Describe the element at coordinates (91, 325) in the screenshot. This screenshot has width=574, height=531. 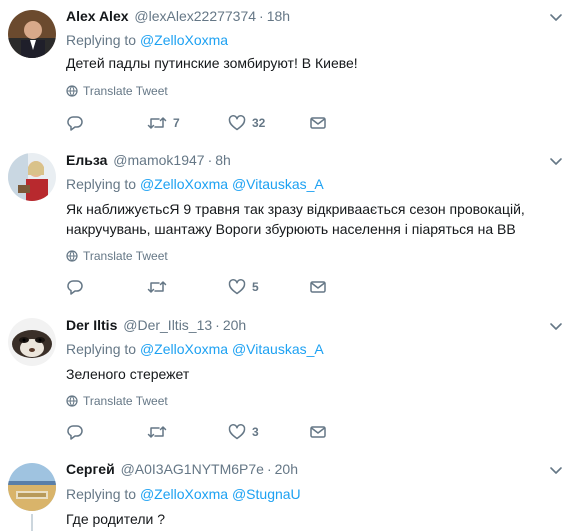
I see `author-name: Der Iltis` at that location.